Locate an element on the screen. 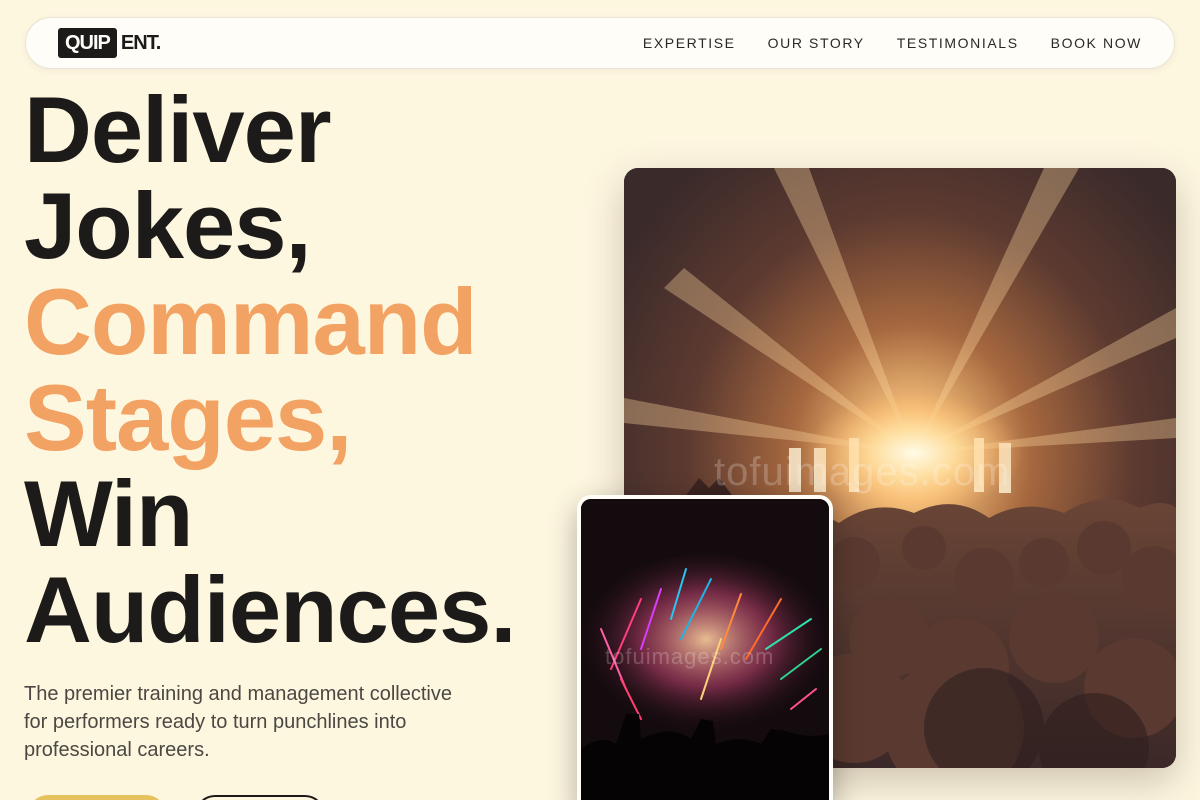 This screenshot has height=800, width=1200. nav-link-testimonials: TESTIMONIALS is located at coordinates (958, 43).